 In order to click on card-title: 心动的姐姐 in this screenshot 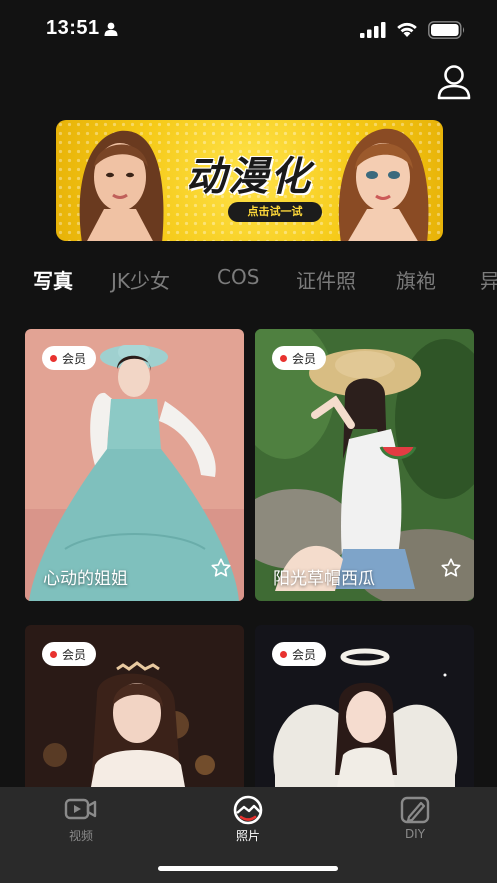, I will do `click(85, 579)`.